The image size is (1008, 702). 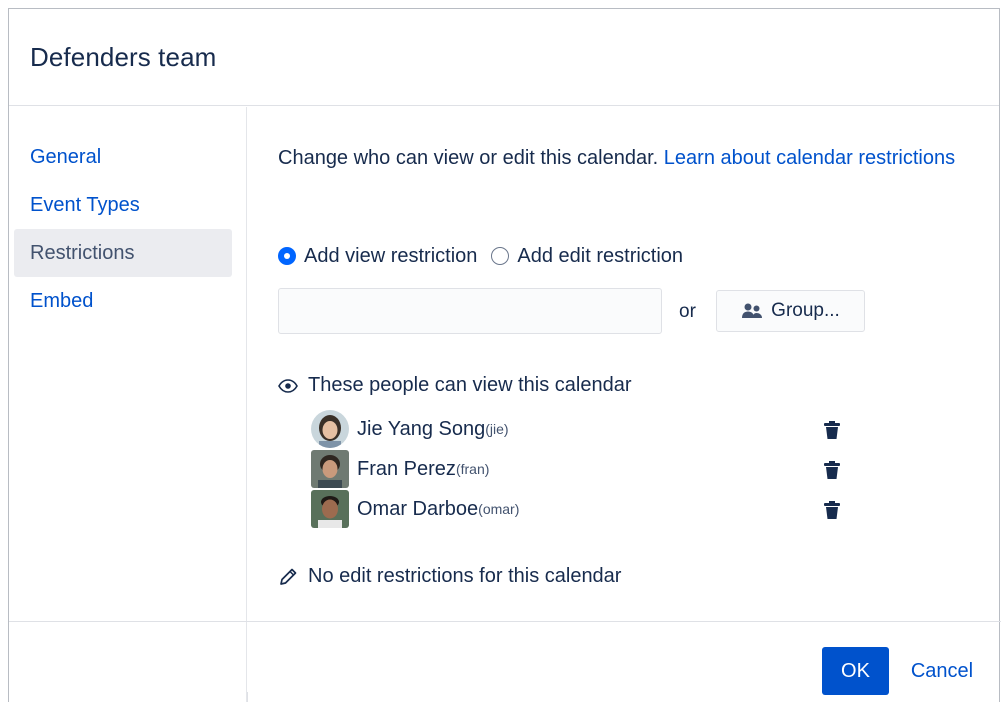 I want to click on list-item: Omar Darboe (omar), so click(x=591, y=509).